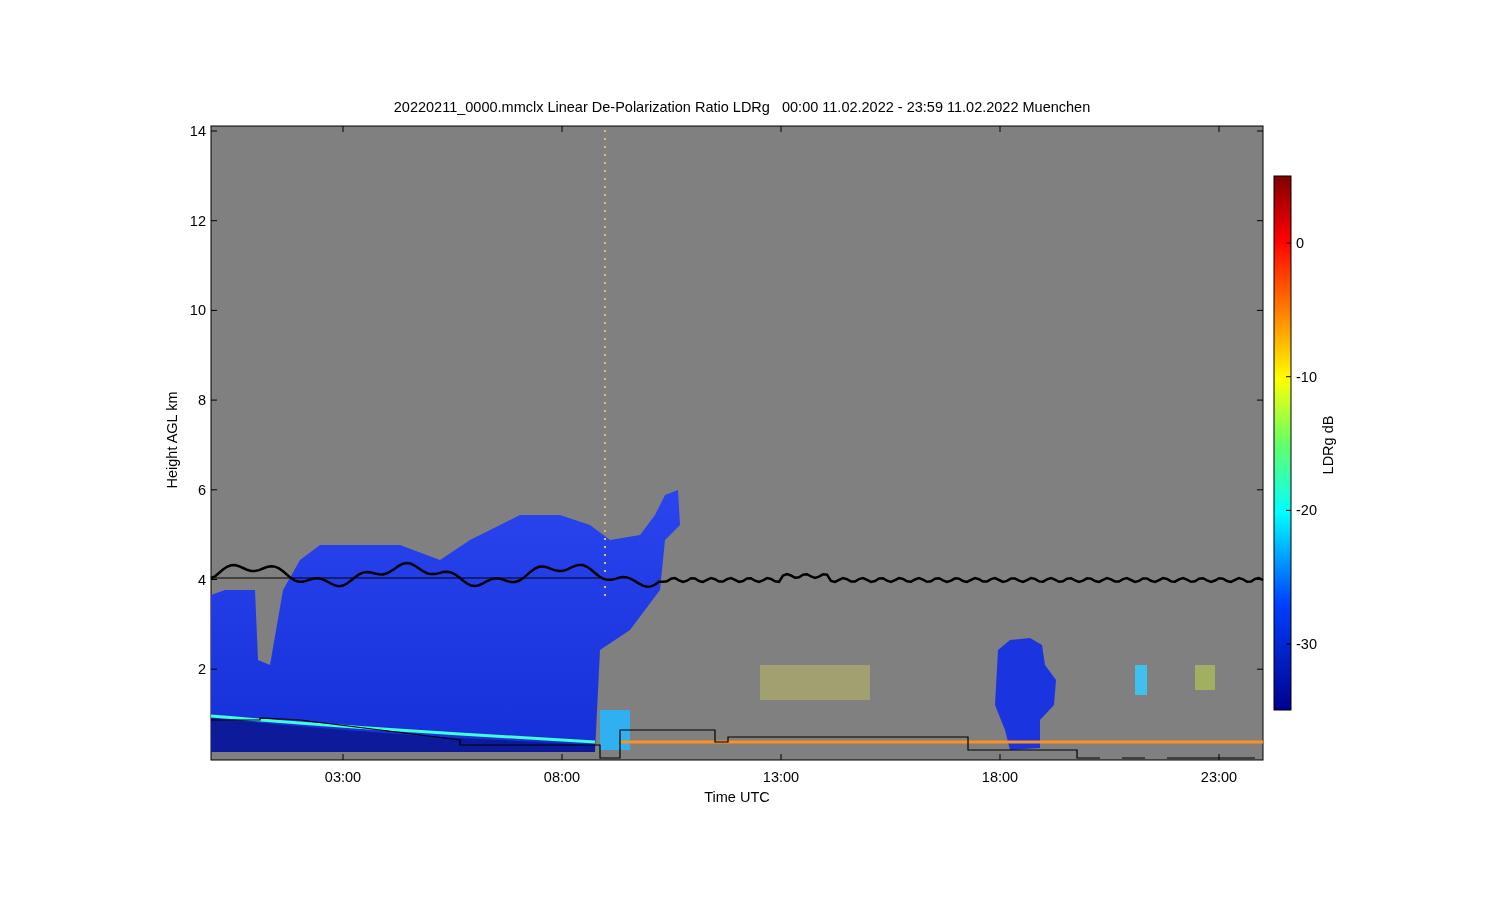 This screenshot has height=900, width=1500. I want to click on y-tick-label: 4, so click(201, 579).